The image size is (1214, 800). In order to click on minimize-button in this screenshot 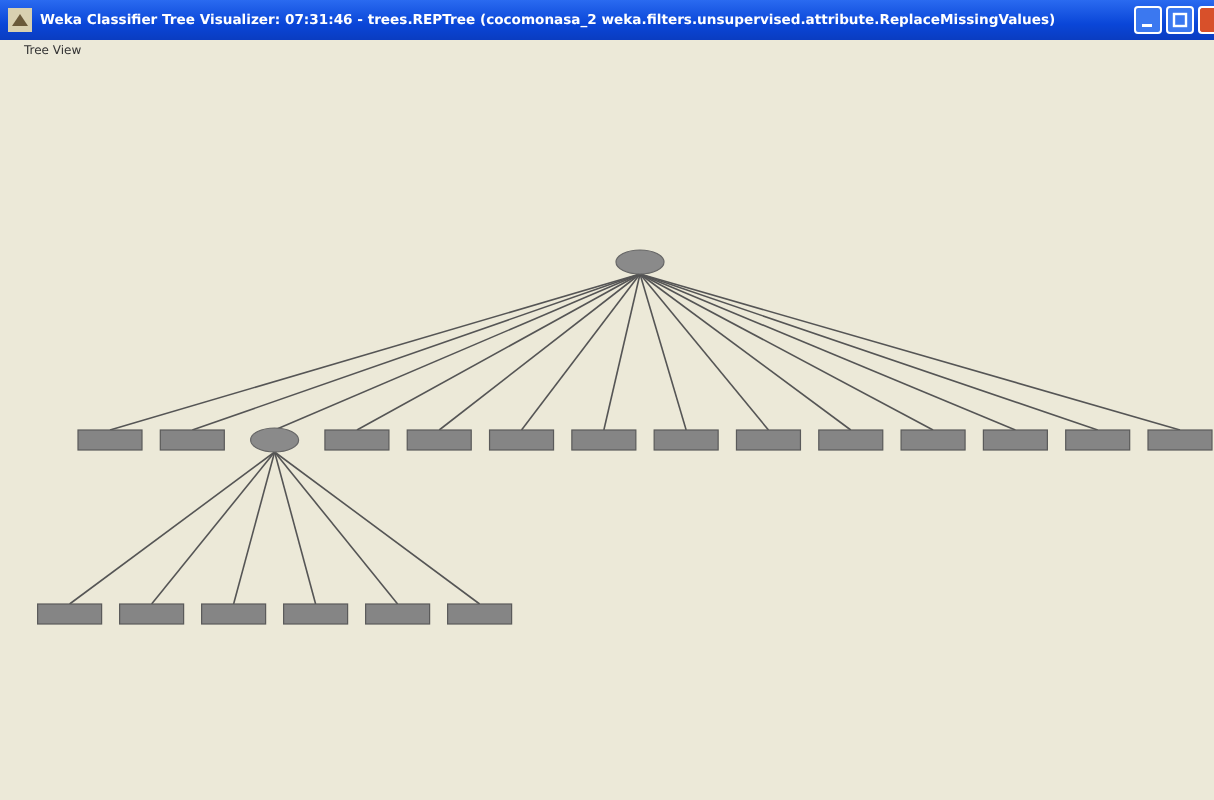, I will do `click(1148, 20)`.